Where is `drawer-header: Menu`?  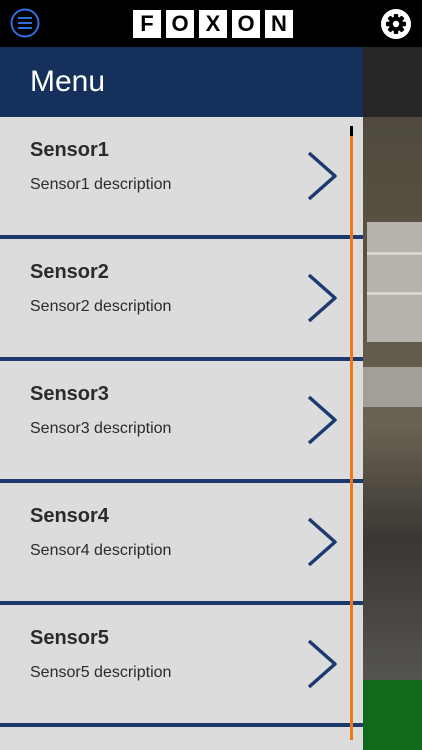
drawer-header: Menu is located at coordinates (181, 82).